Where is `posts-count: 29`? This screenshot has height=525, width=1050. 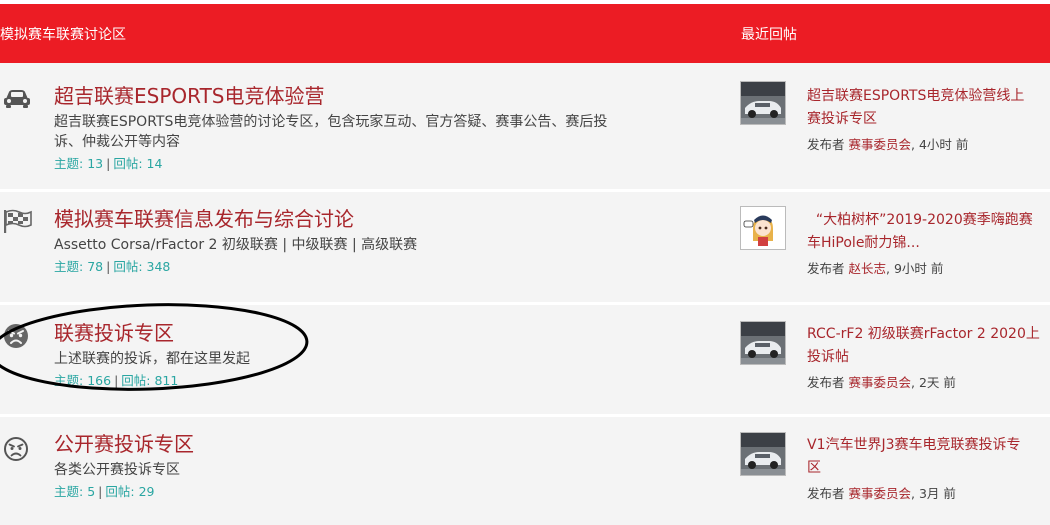
posts-count: 29 is located at coordinates (146, 491).